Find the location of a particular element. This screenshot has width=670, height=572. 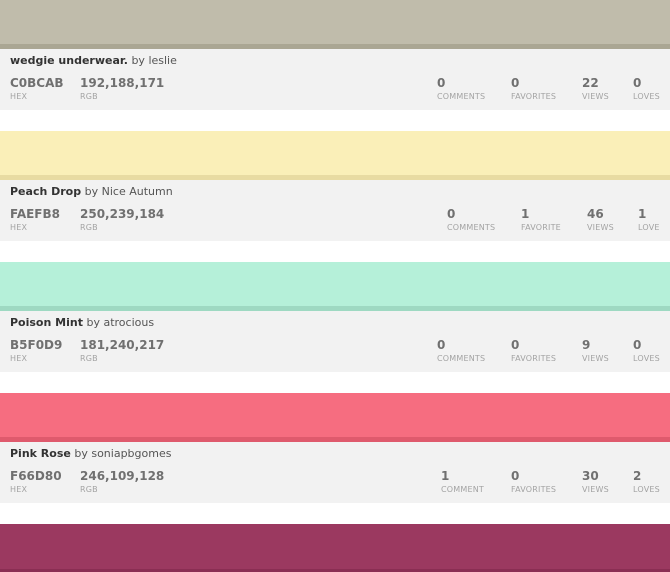

color-swatch-wedgie-underwear is located at coordinates (335, 24).